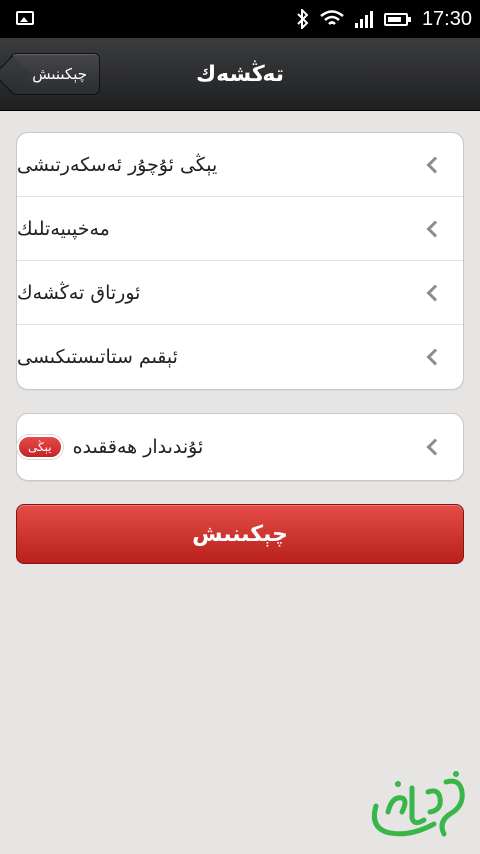 This screenshot has width=480, height=854. What do you see at coordinates (97, 357) in the screenshot?
I see `settings-item-label: ئېقىم ستاتىستىكىسى` at bounding box center [97, 357].